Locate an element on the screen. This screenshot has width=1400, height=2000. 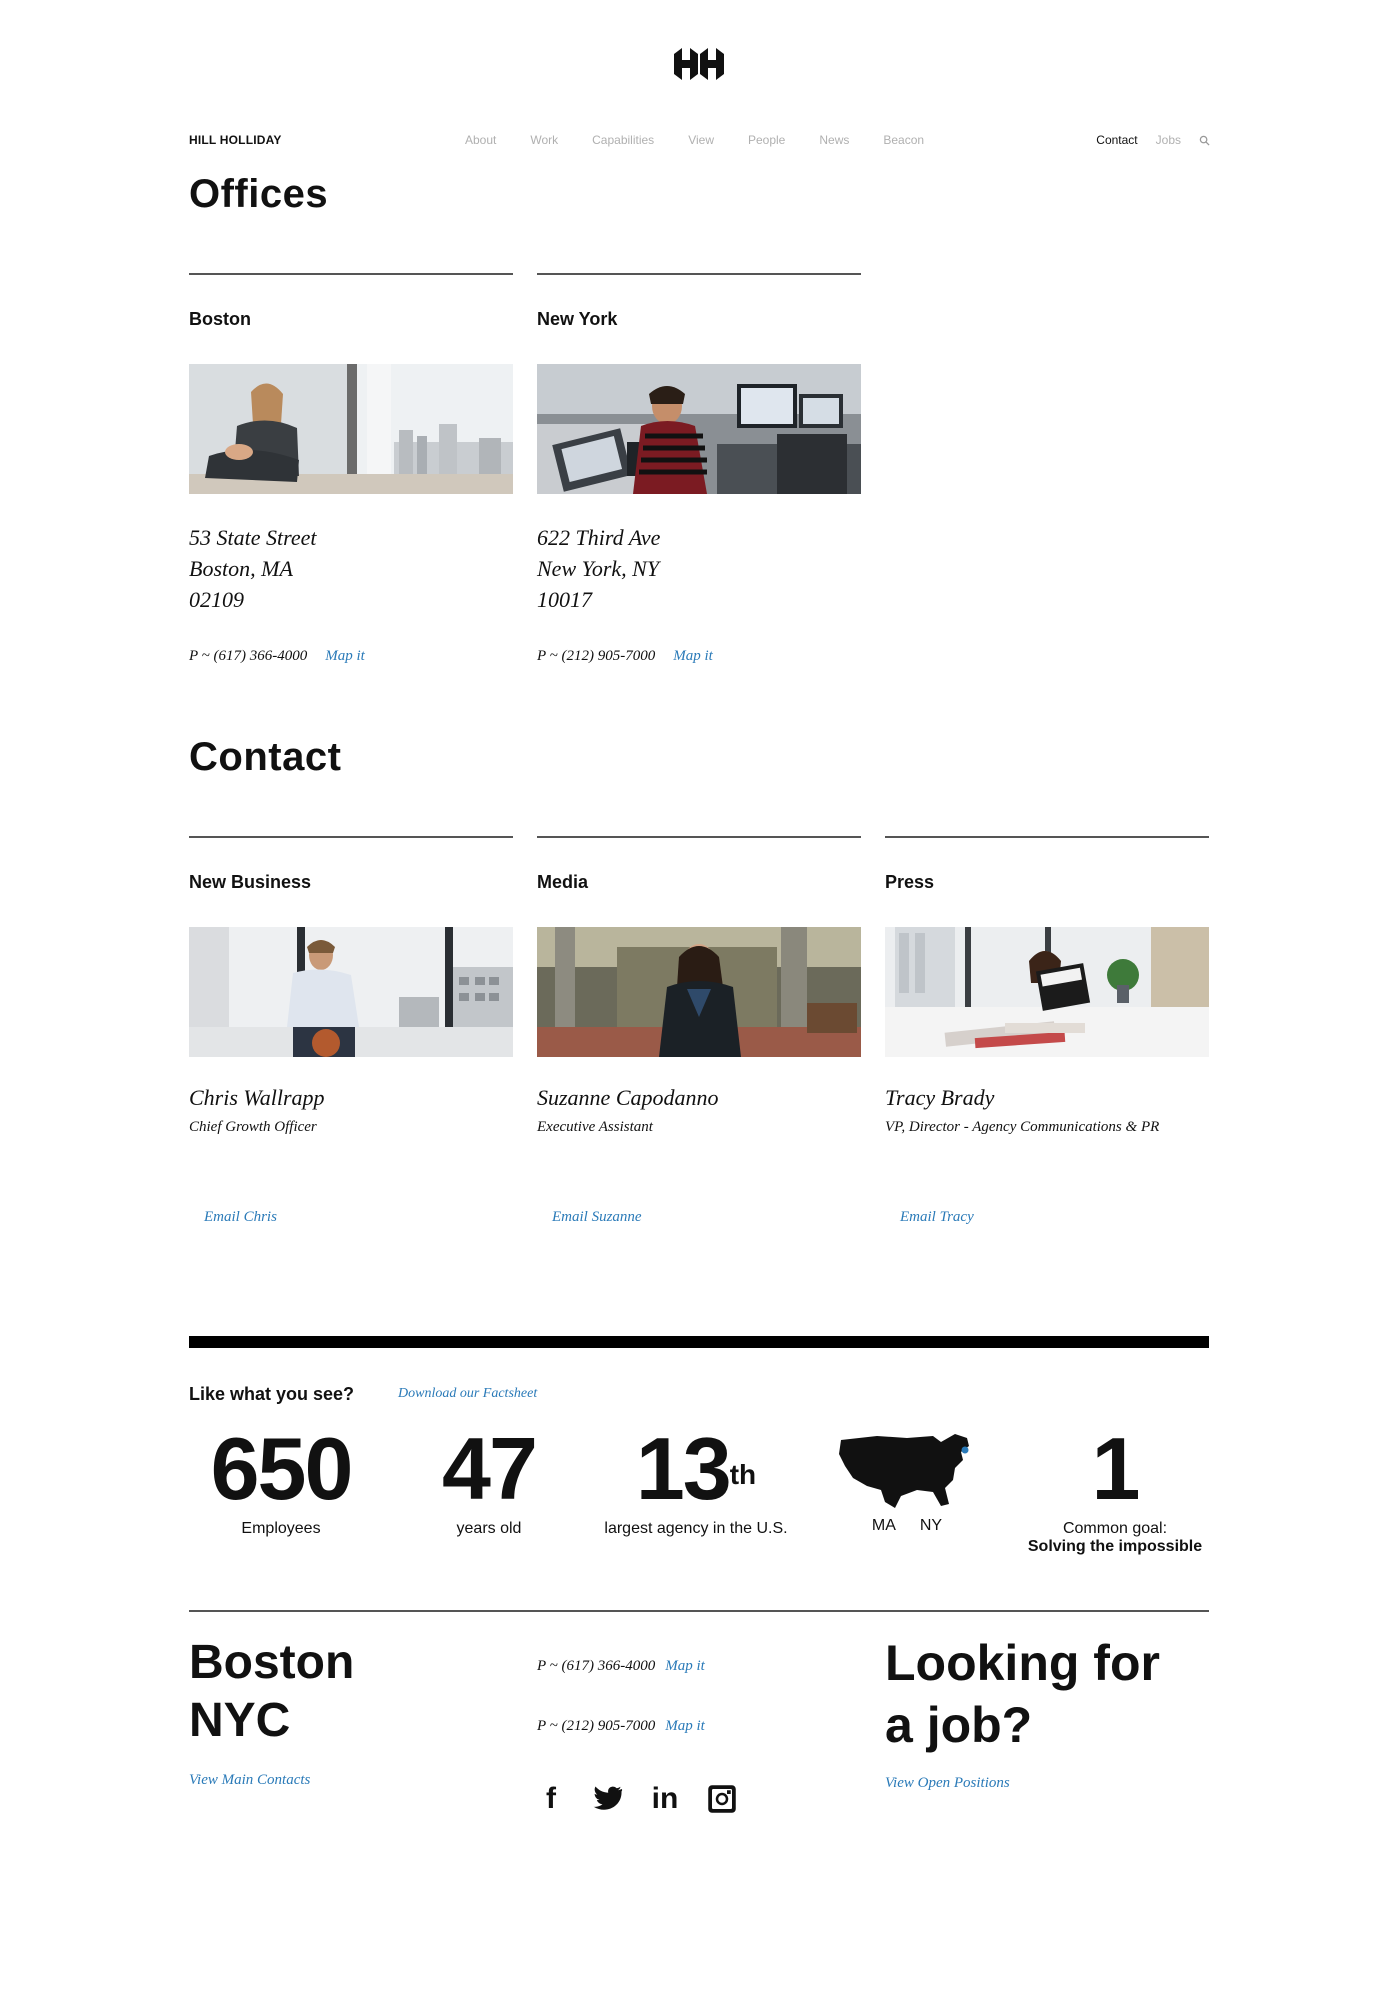
contact-role-chris: Chief Growth Officer is located at coordinates (253, 1127).